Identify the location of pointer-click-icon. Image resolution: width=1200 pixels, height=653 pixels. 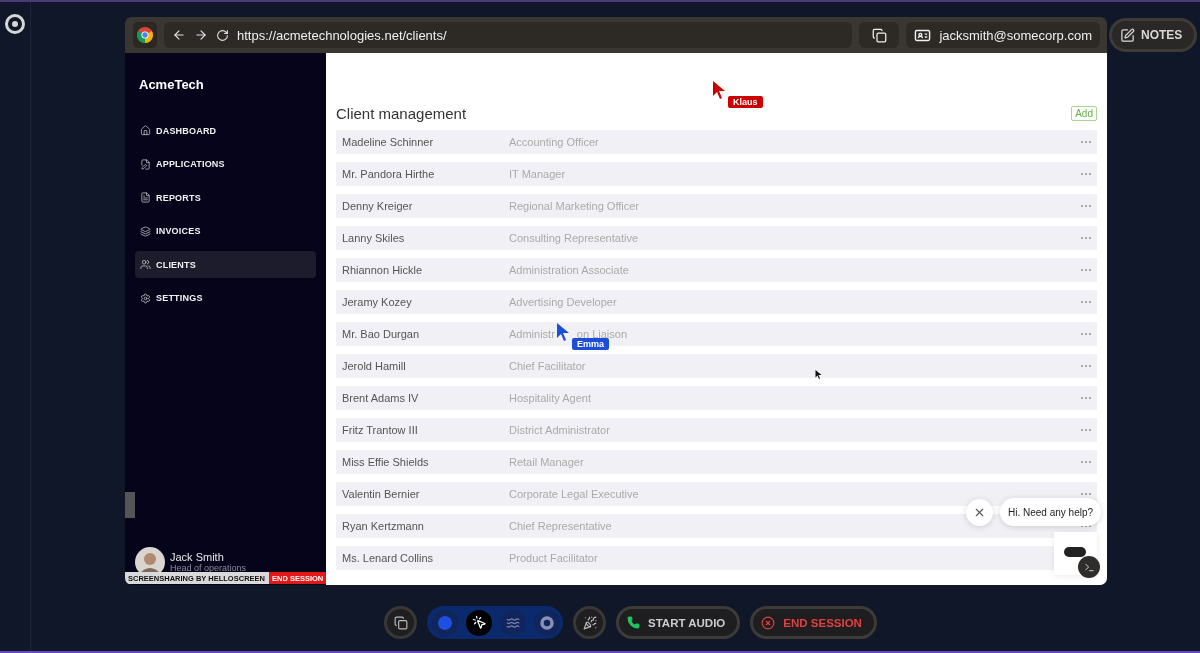
(479, 622).